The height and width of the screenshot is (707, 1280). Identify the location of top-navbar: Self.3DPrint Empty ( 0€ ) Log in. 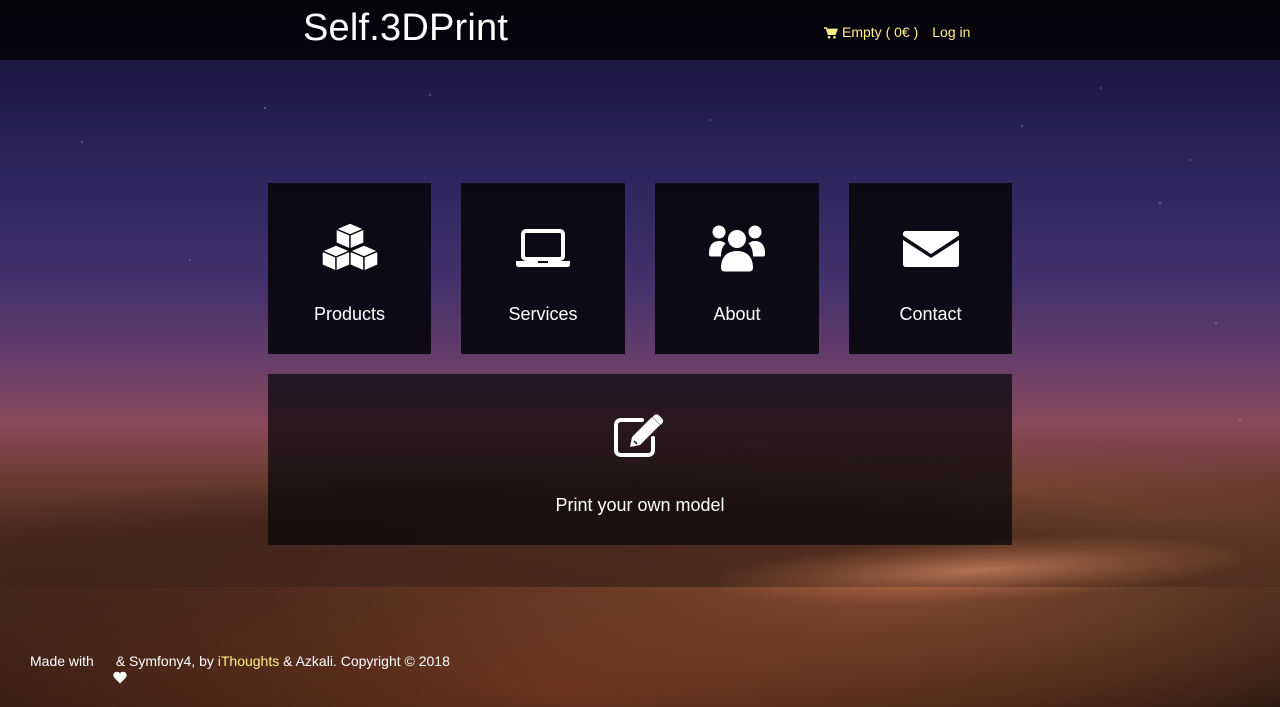
(640, 30).